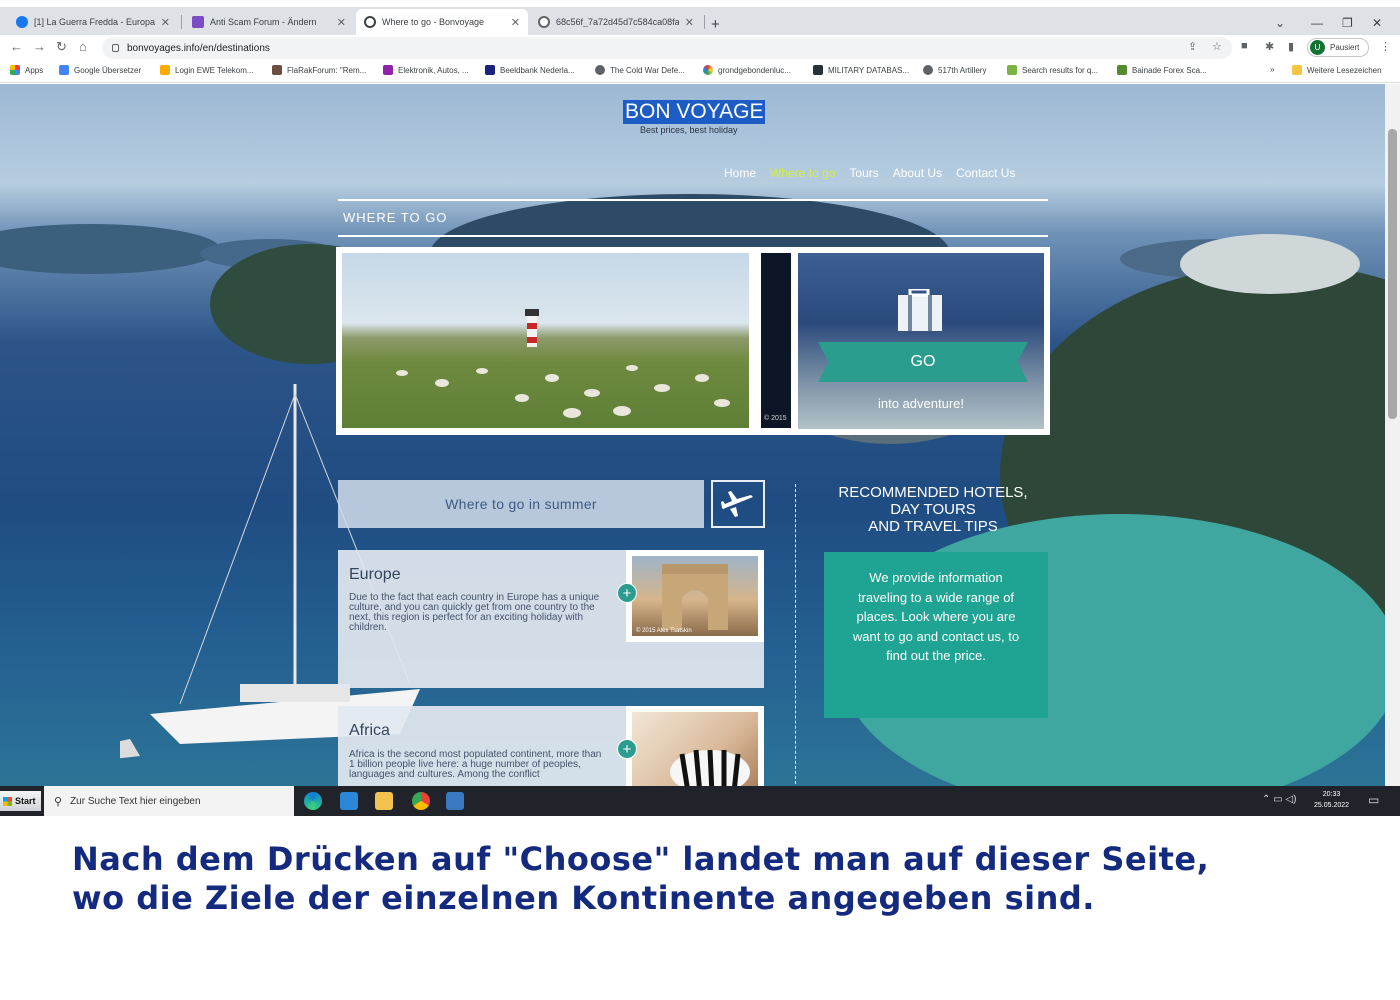 This screenshot has height=1000, width=1400. What do you see at coordinates (802, 173) in the screenshot?
I see `nav-where-to-go: Where to go` at bounding box center [802, 173].